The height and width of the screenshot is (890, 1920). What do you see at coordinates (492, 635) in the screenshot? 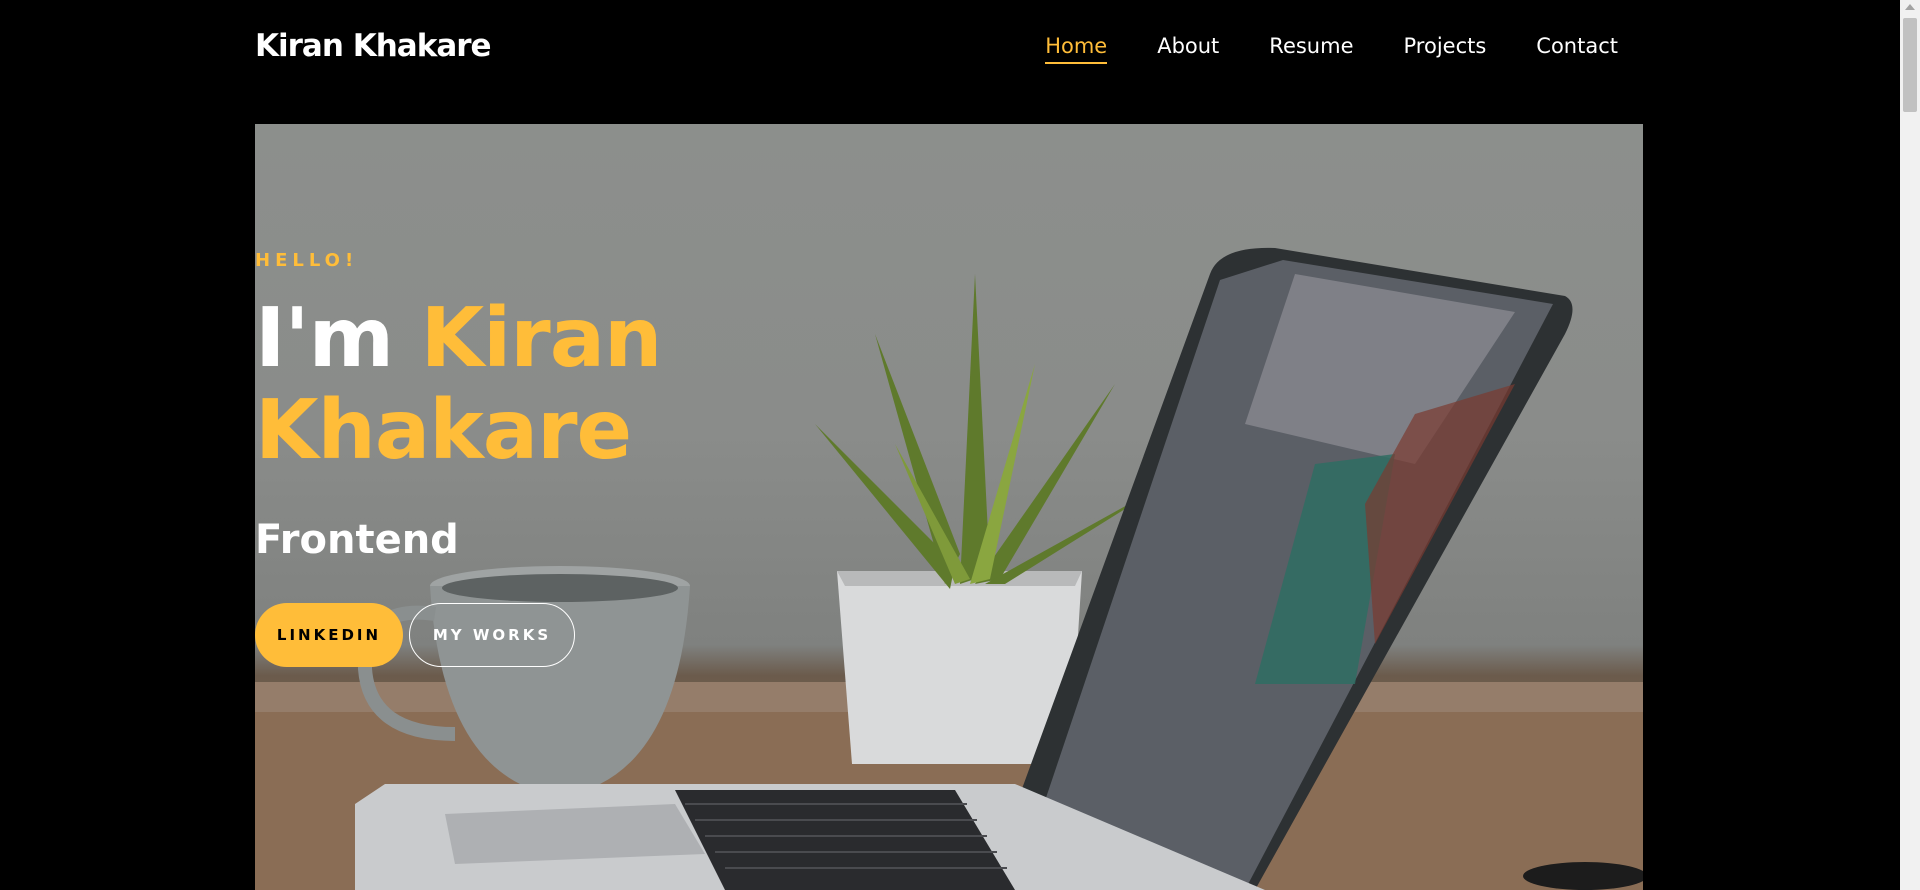
I see `my-works-button: MY WORKS` at bounding box center [492, 635].